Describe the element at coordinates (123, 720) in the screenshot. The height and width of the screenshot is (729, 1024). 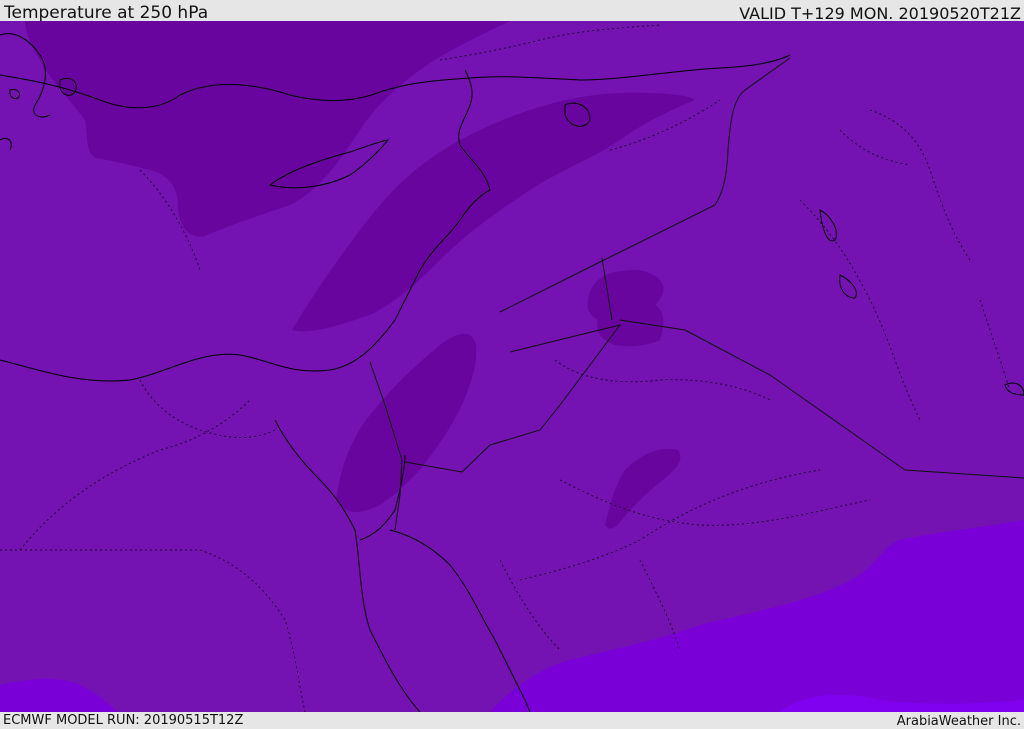
I see `model-run-label: ECMWF MODEL RUN: 20190515T12Z` at that location.